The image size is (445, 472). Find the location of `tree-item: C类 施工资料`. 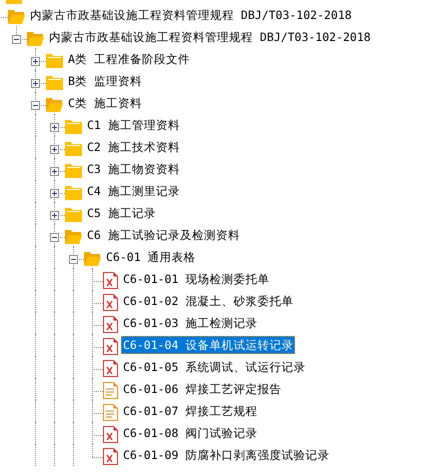

tree-item: C类 施工资料 is located at coordinates (105, 103).